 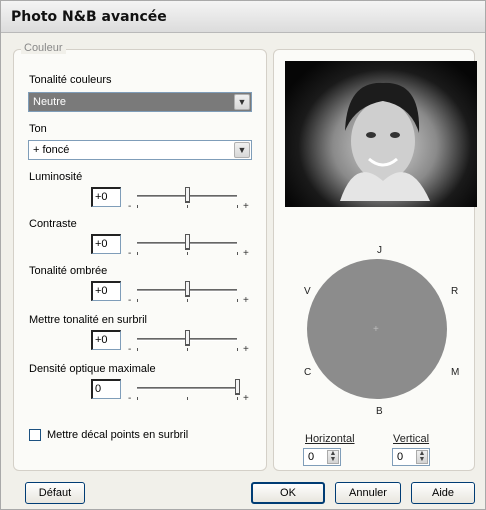 I want to click on slider-label: Mettre tonalité en surbril, so click(x=88, y=320).